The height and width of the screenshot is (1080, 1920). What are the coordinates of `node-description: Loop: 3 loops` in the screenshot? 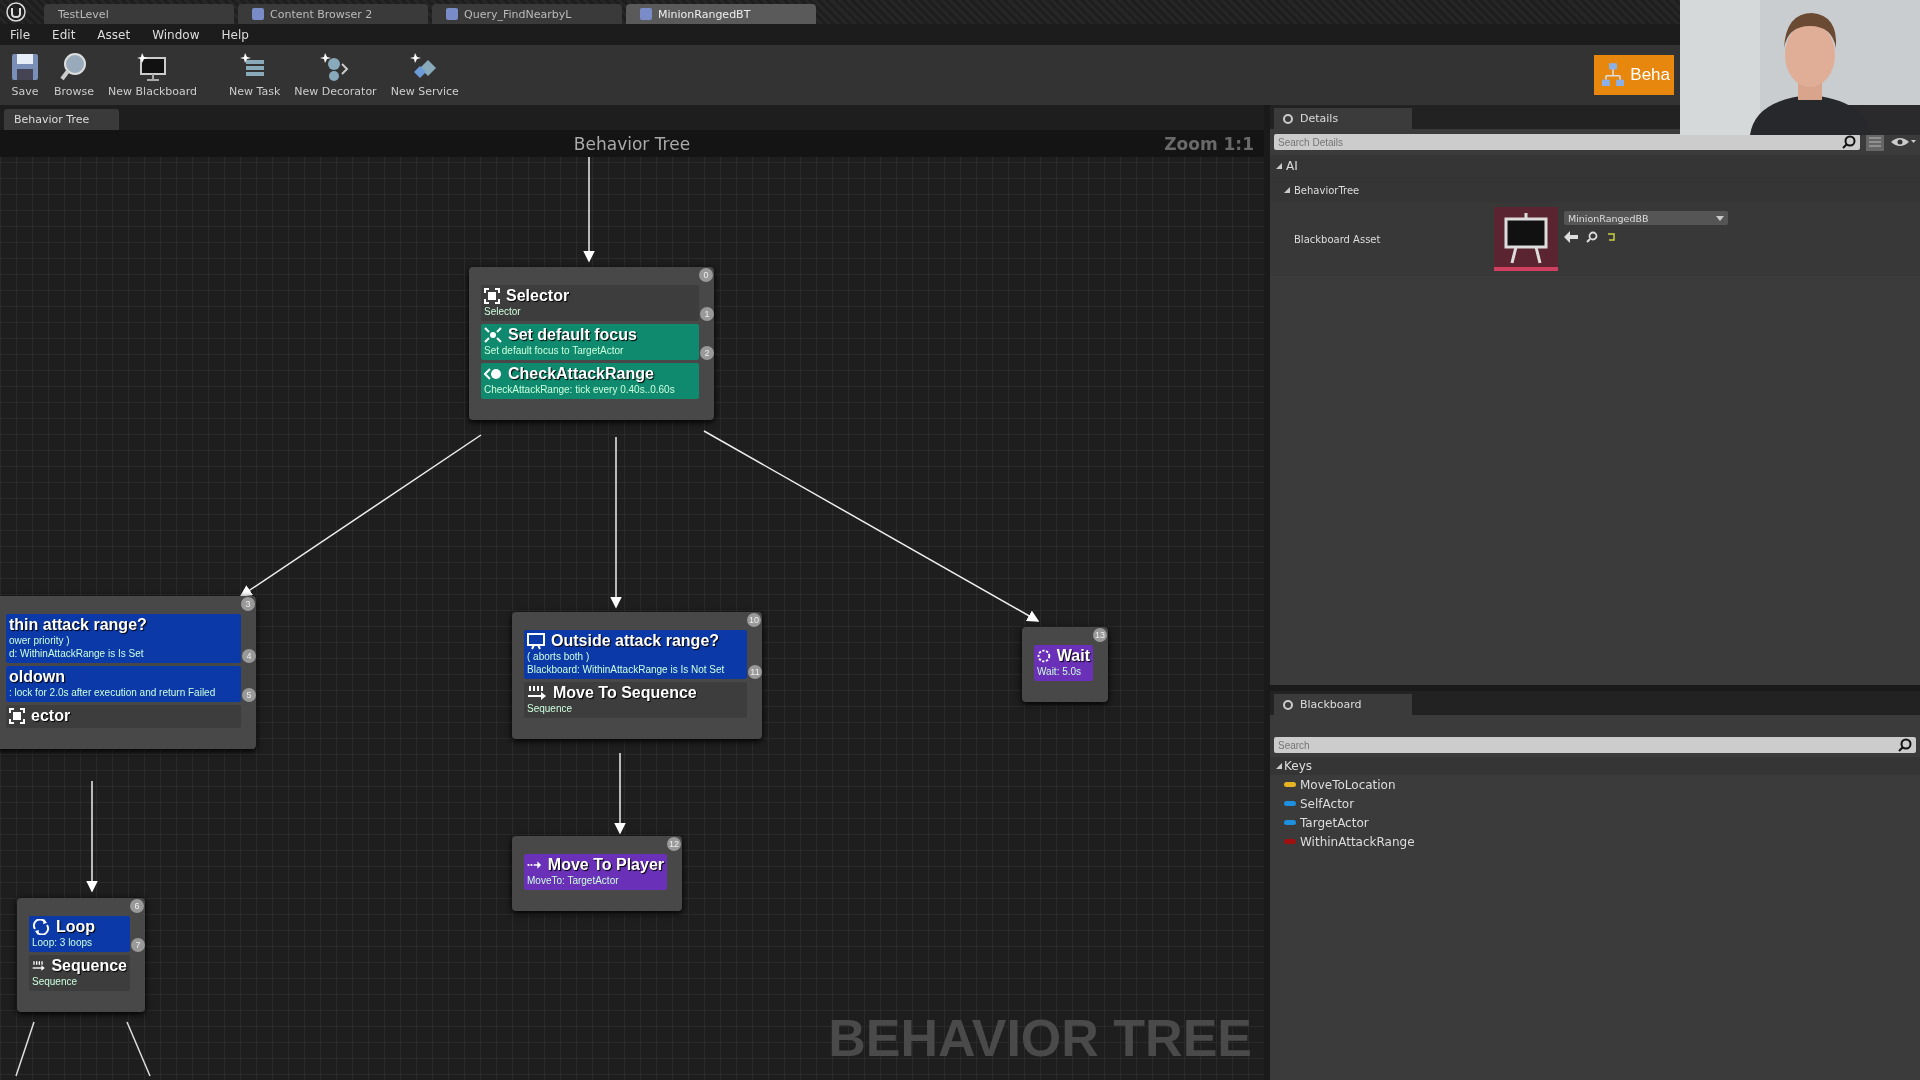 It's located at (63, 942).